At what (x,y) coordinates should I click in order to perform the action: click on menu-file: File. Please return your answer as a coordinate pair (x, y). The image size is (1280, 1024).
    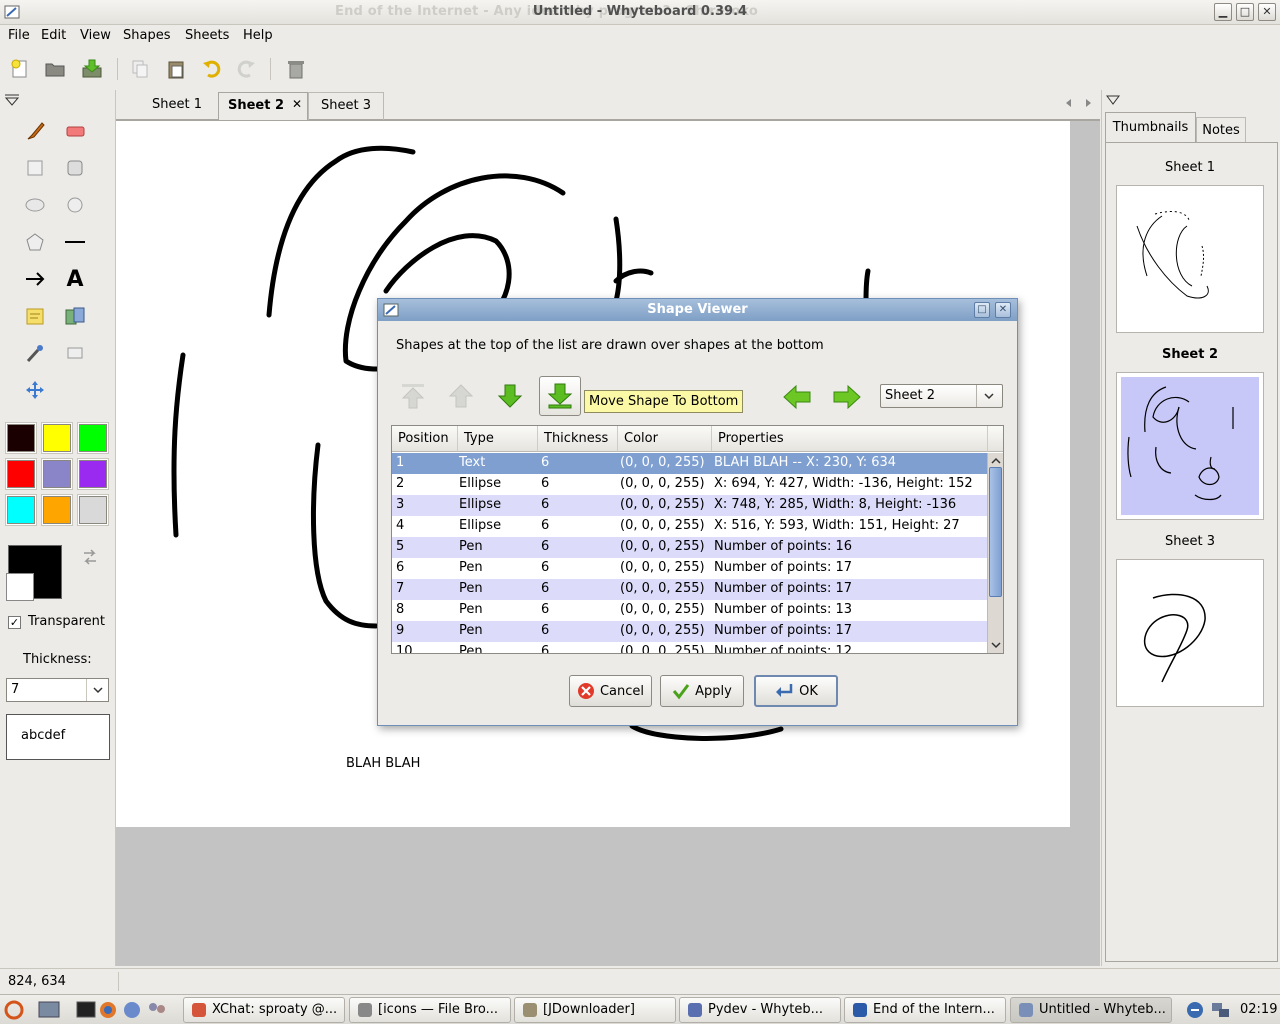
    Looking at the image, I should click on (19, 35).